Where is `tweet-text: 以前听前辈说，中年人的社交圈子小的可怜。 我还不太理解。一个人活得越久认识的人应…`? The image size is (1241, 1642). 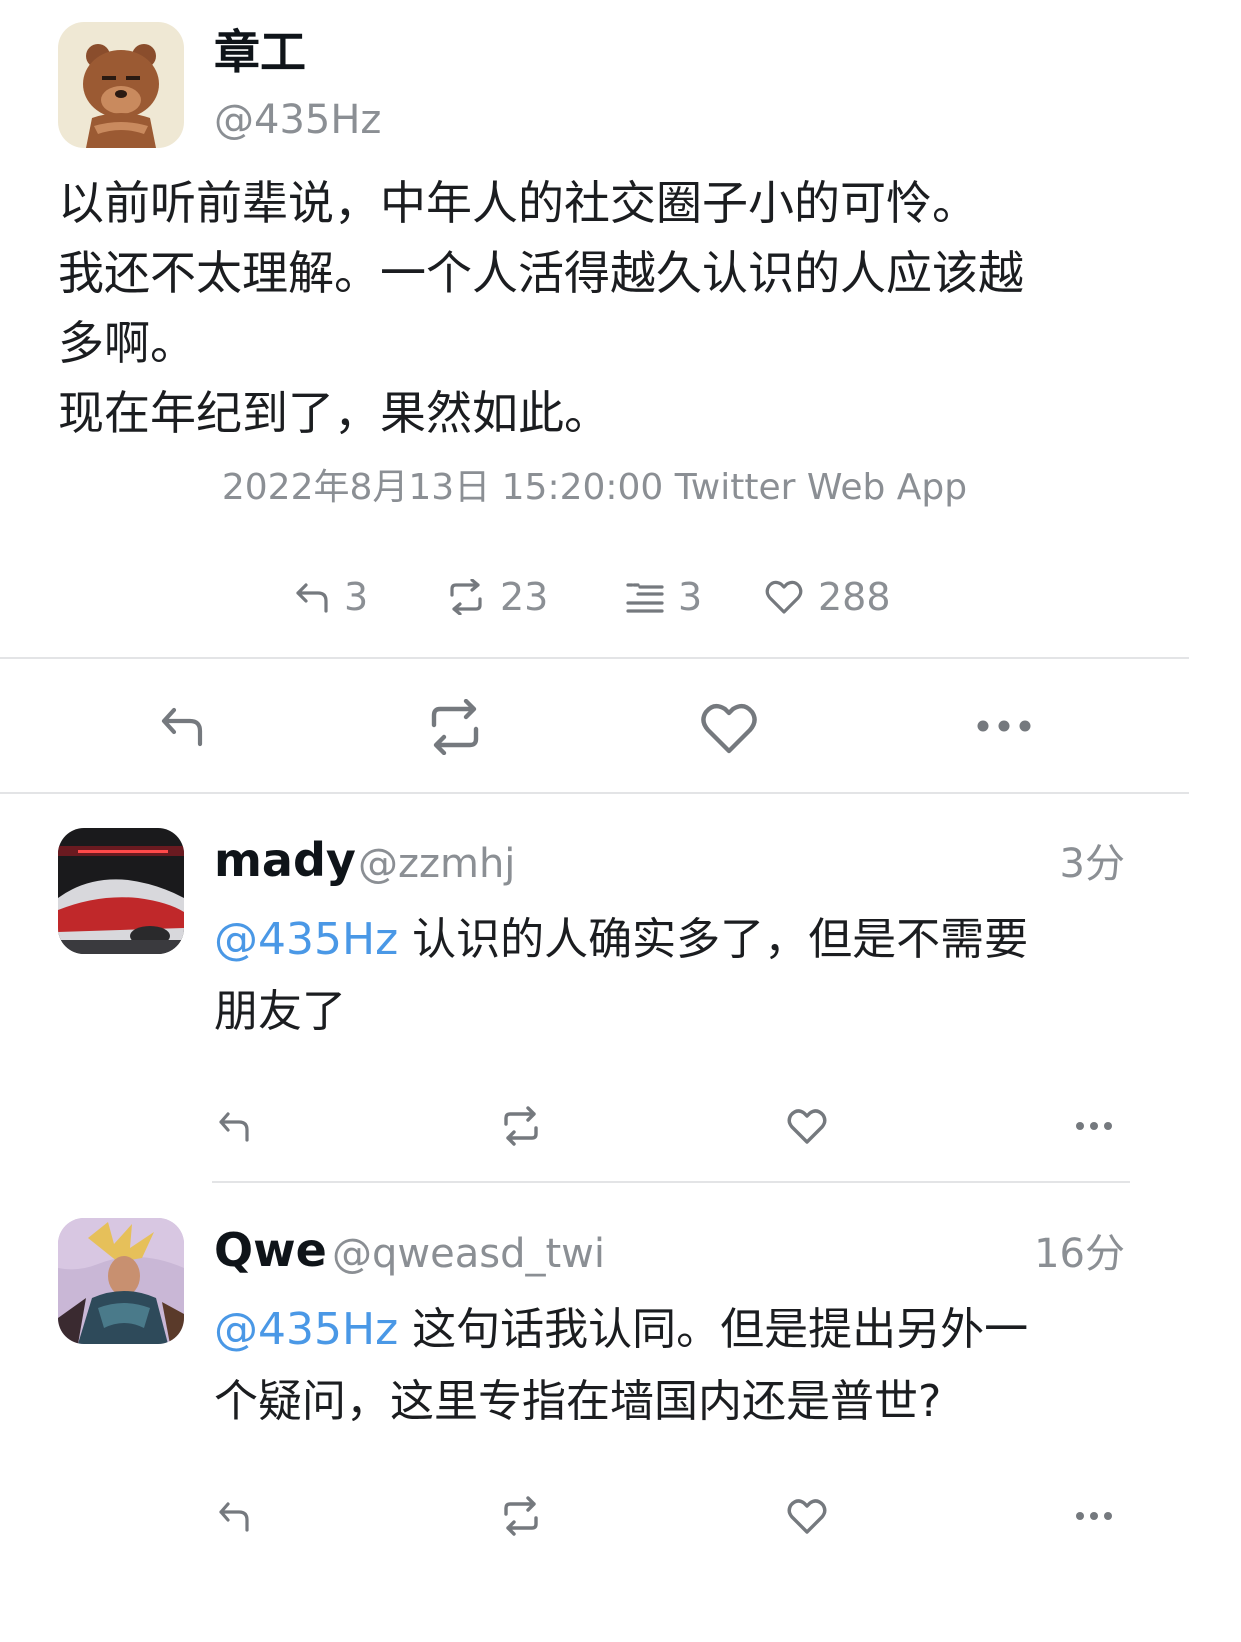 tweet-text: 以前听前辈说，中年人的社交圈子小的可怜。 我还不太理解。一个人活得越久认识的人应… is located at coordinates (541, 308).